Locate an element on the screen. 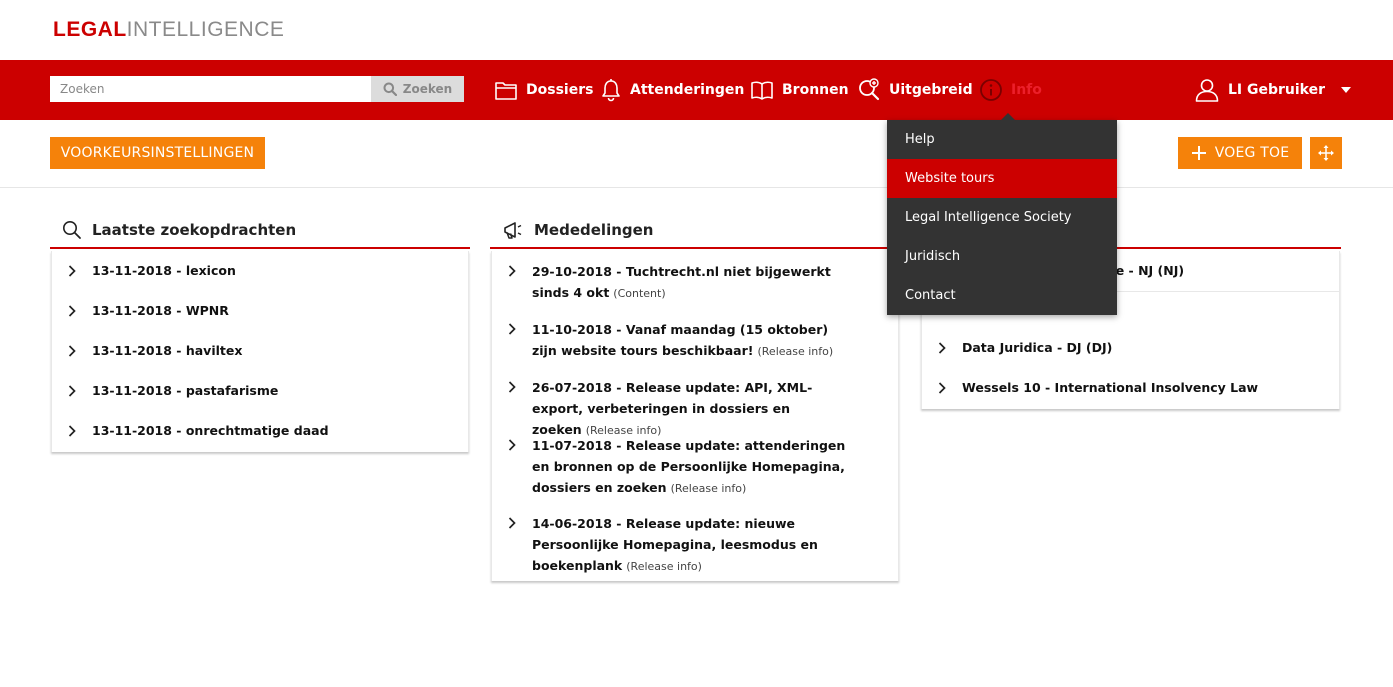 The image size is (1393, 687). advanced-search-icon is located at coordinates (869, 89).